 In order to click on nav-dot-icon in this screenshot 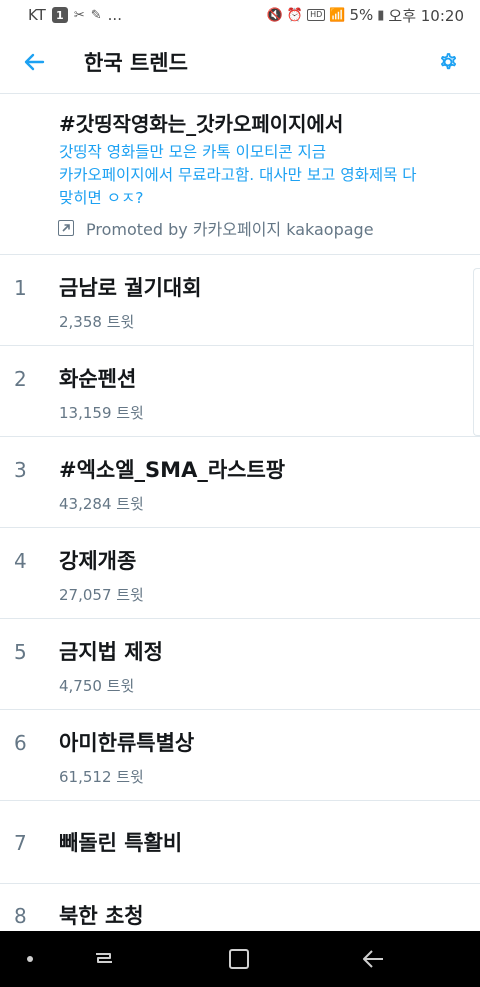, I will do `click(30, 959)`.